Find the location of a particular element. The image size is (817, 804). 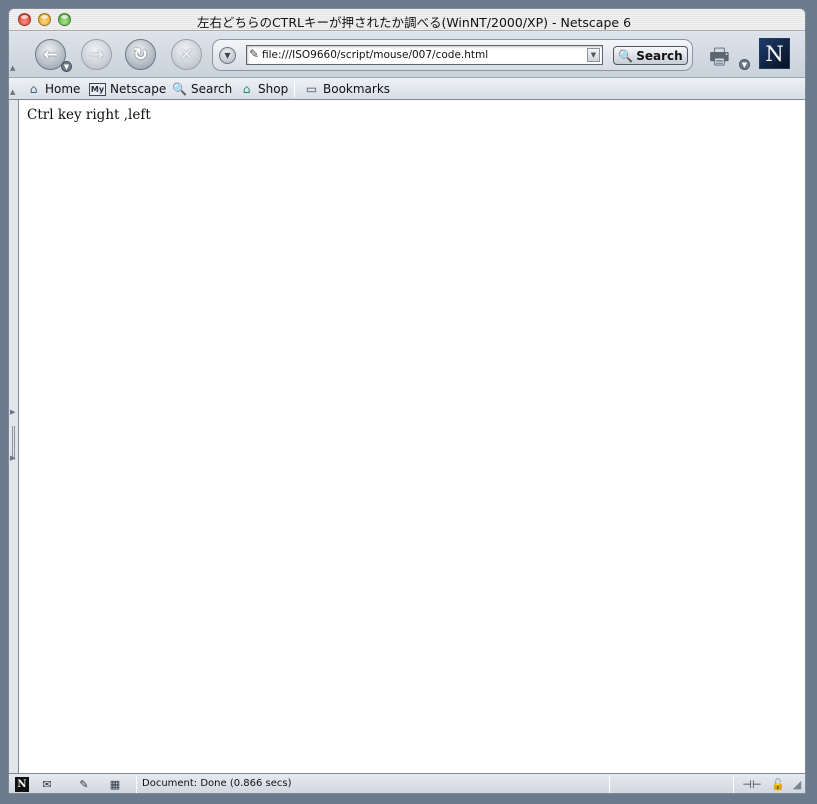

personal-item-shop: ⌂ Shop is located at coordinates (264, 89).